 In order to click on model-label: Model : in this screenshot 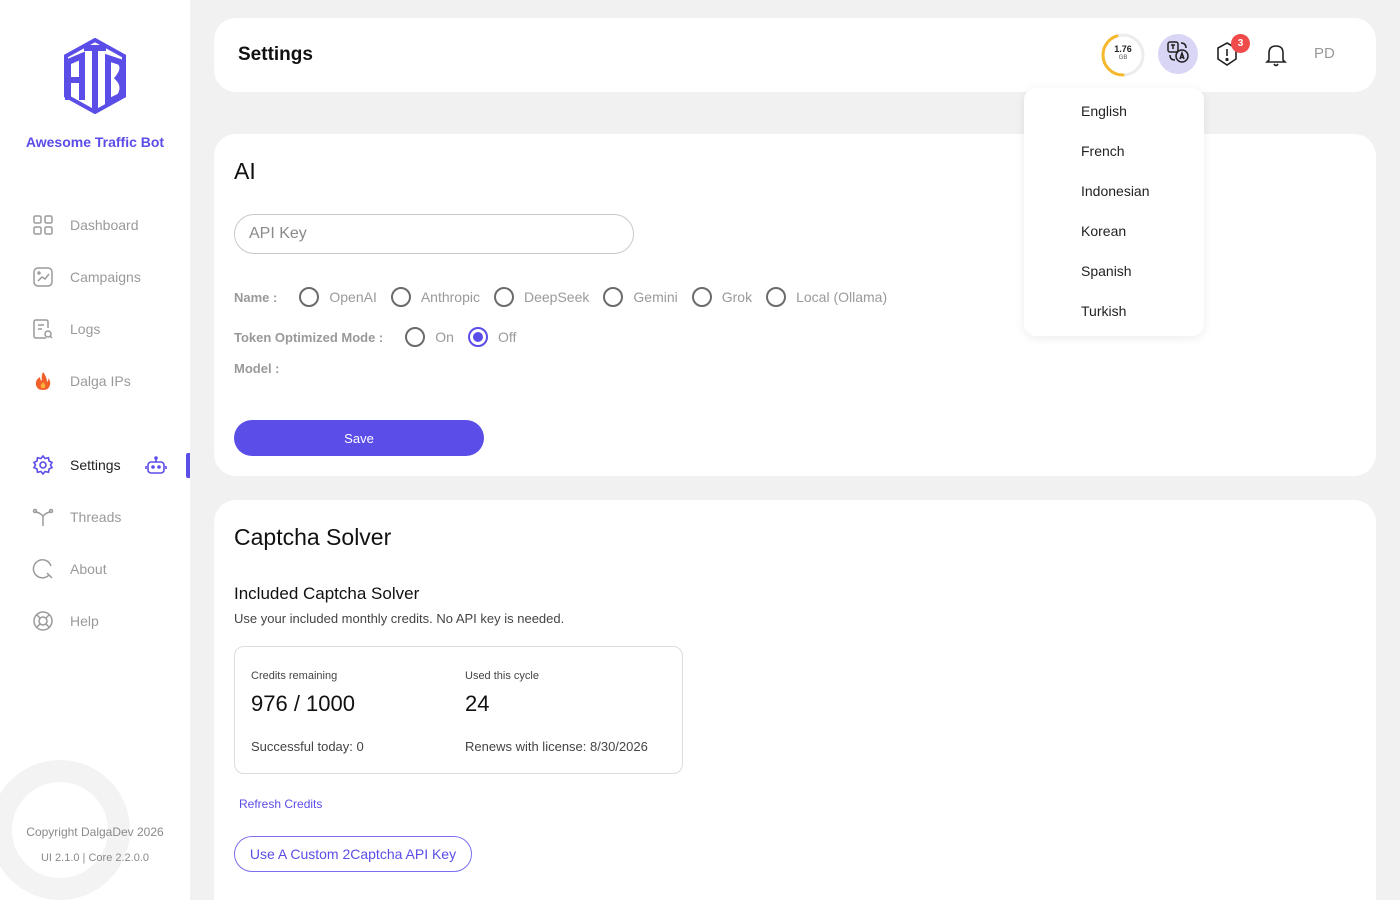, I will do `click(257, 368)`.